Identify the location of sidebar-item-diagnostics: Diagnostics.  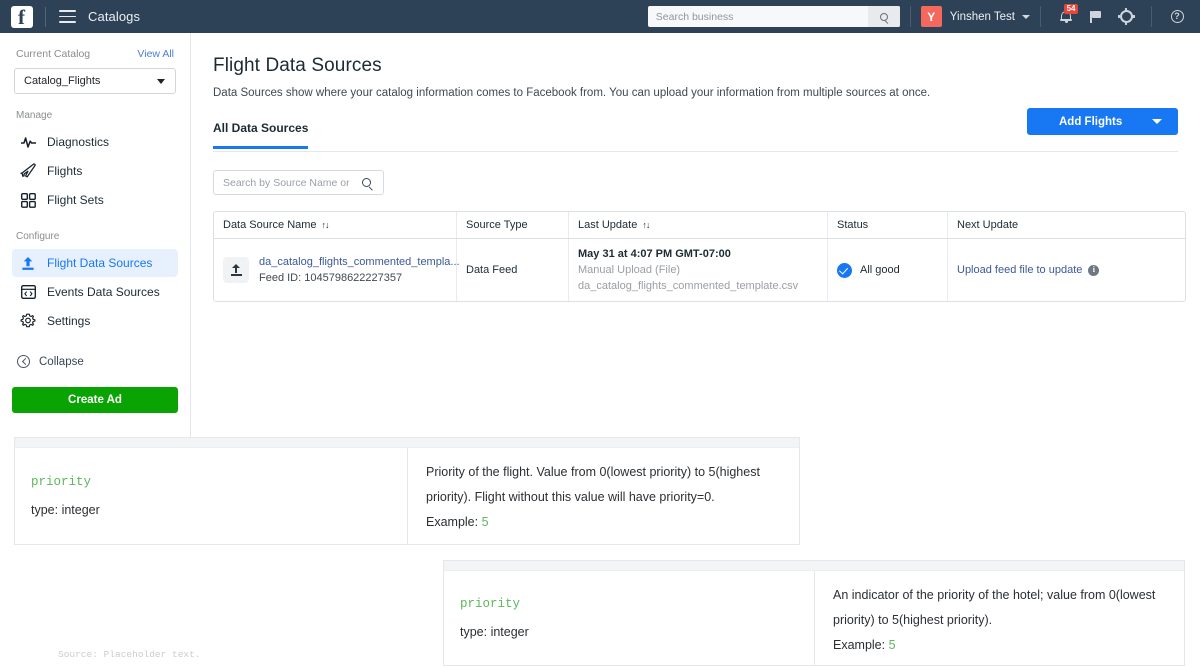
(95, 142).